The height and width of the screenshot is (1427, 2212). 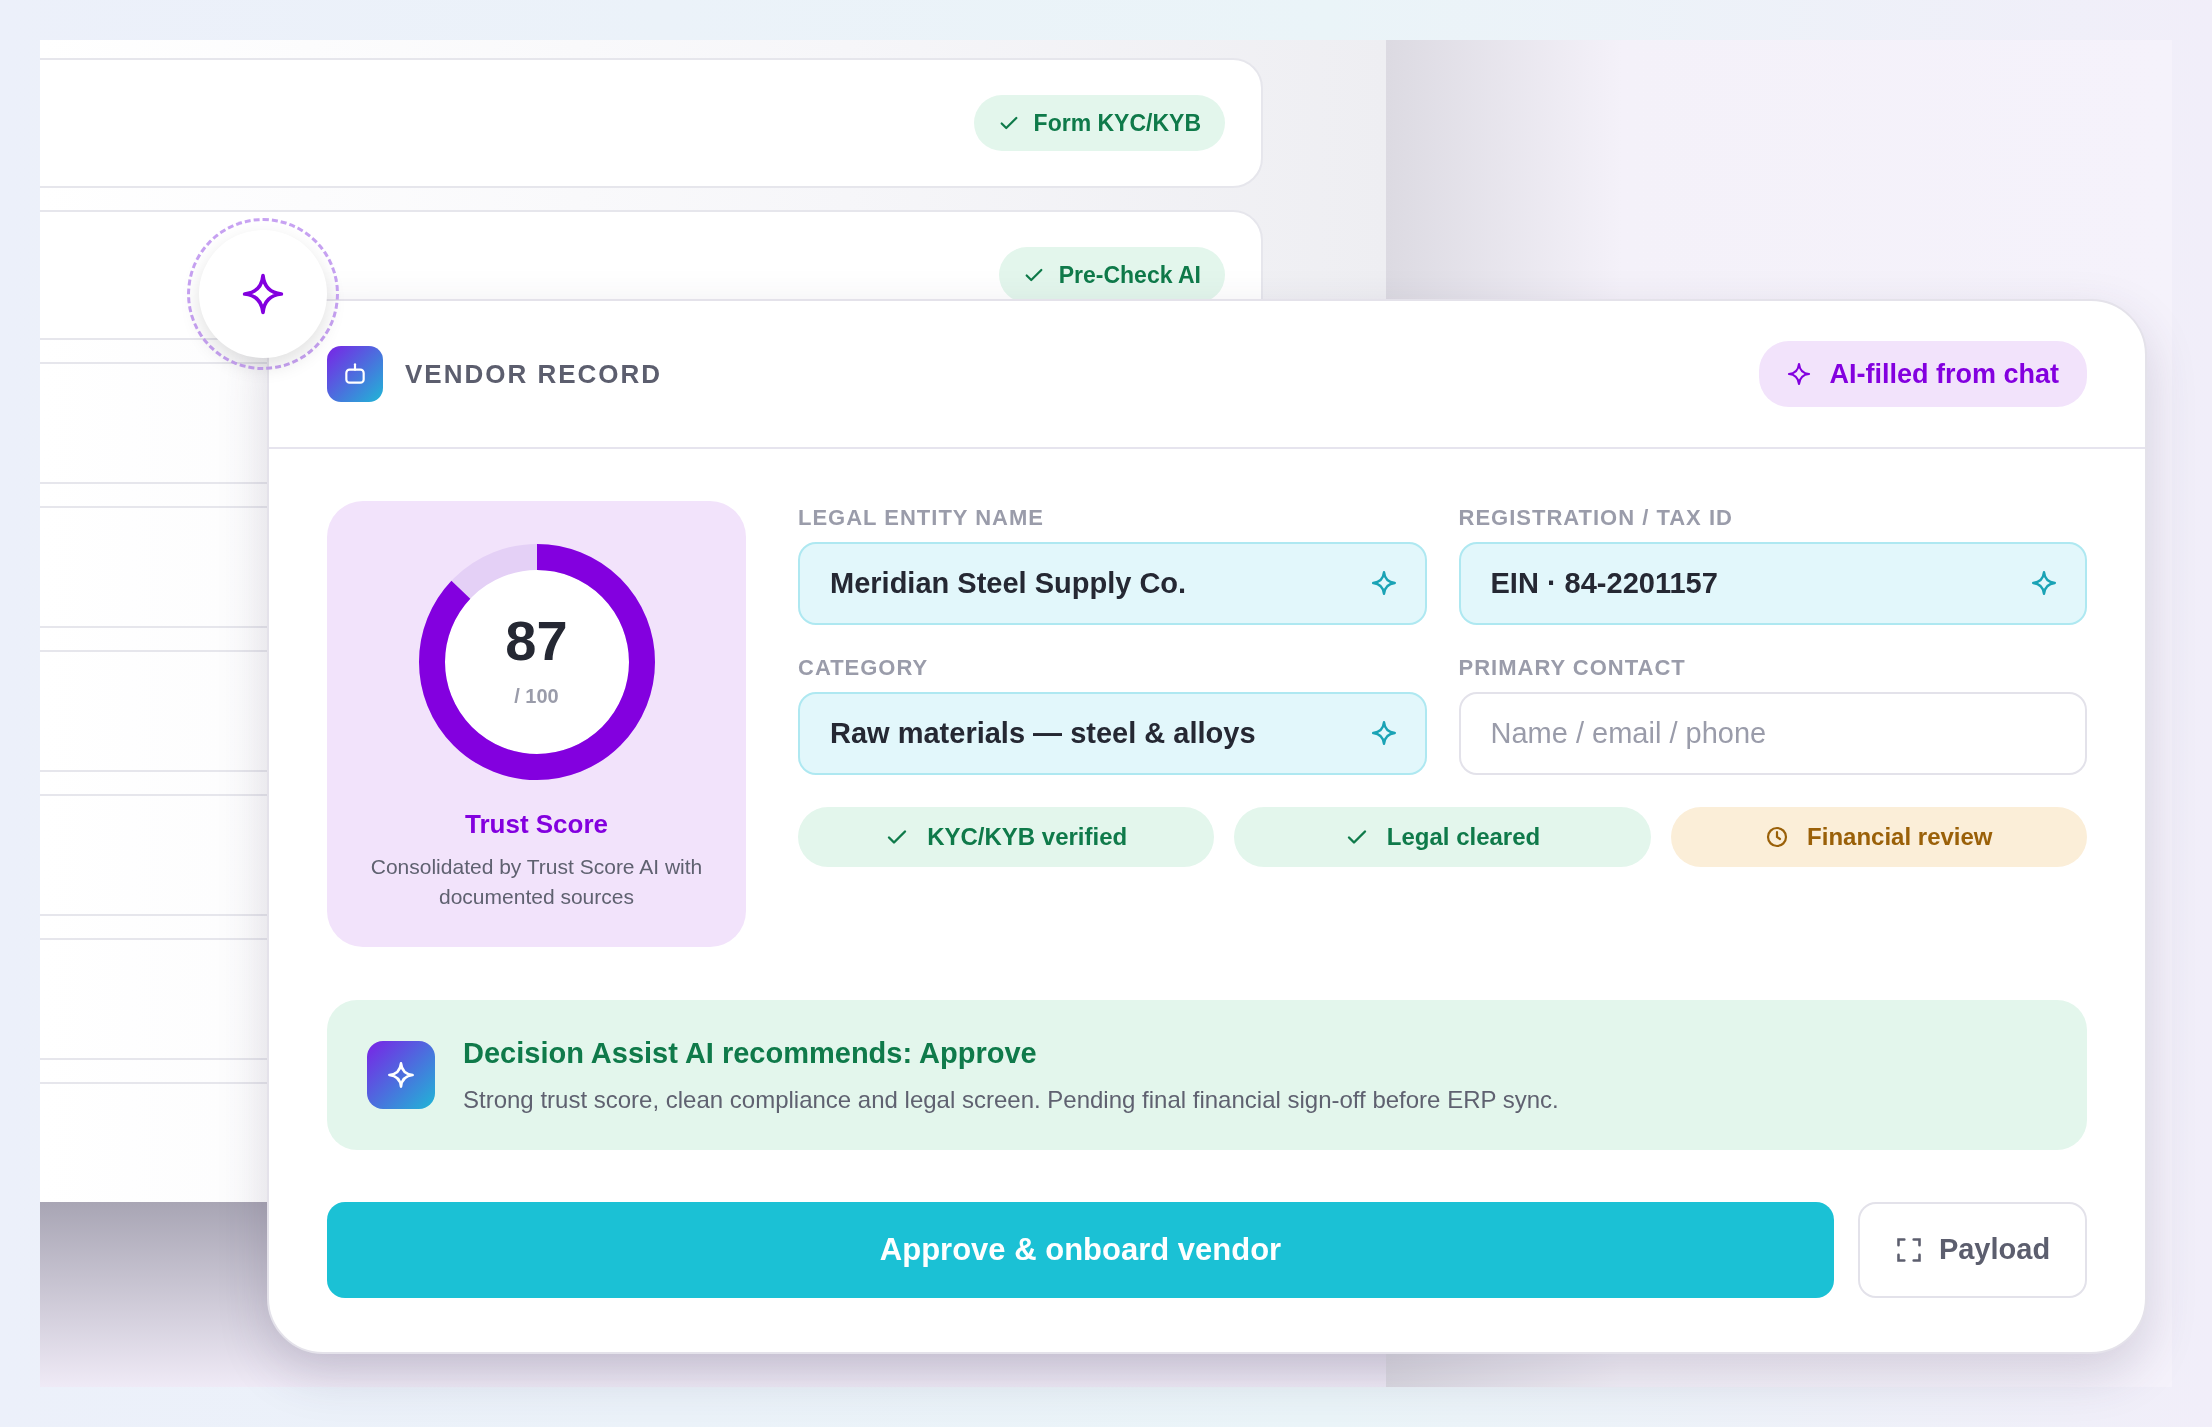 I want to click on recommendation-text: Strong trust score, clean compliance and legal screen. Pending final financial sign-off before ERP sync., so click(x=1011, y=1099).